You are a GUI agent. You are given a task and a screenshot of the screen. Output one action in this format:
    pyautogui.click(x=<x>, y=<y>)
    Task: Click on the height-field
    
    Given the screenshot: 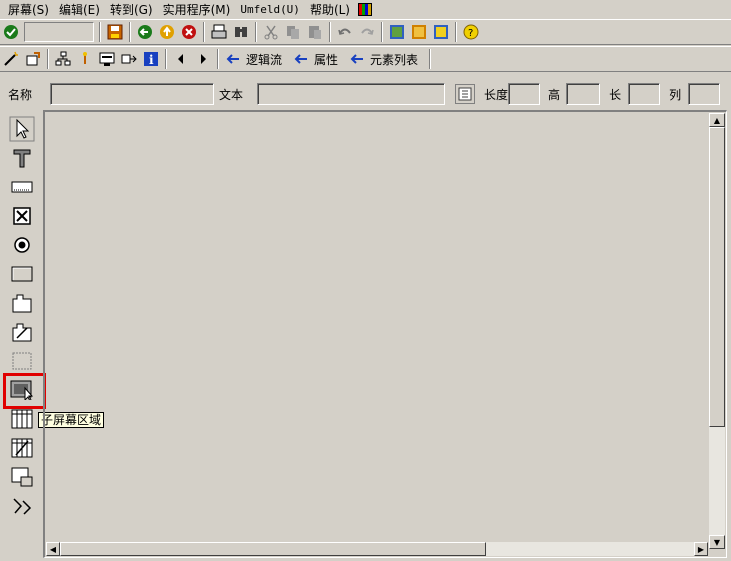 What is the action you would take?
    pyautogui.click(x=583, y=94)
    